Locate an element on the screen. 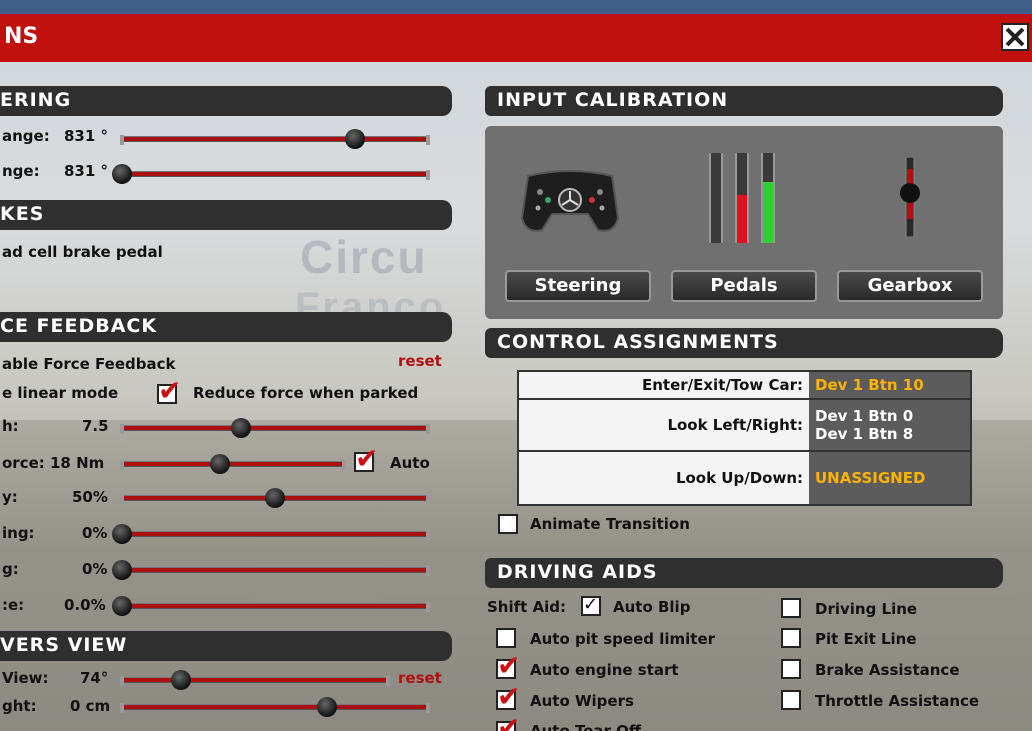  ffb-row-label-1: orce: 18 Nm is located at coordinates (53, 463).